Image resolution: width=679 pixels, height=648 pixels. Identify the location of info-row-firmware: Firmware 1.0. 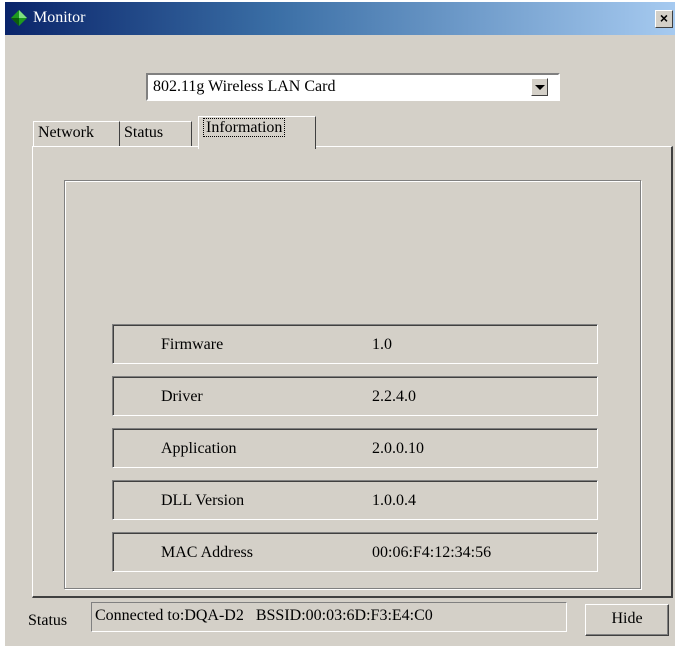
(355, 344).